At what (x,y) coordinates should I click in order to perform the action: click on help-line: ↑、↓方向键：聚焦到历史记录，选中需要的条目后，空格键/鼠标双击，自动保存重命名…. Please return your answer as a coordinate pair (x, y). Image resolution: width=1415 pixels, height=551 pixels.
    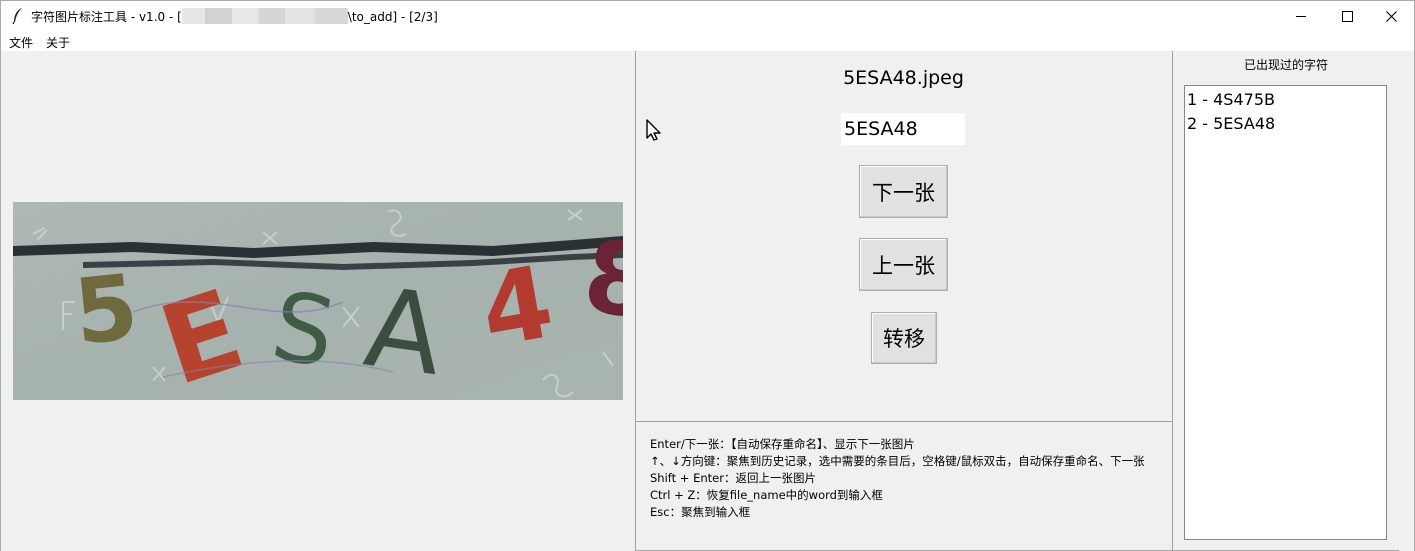
    Looking at the image, I should click on (897, 461).